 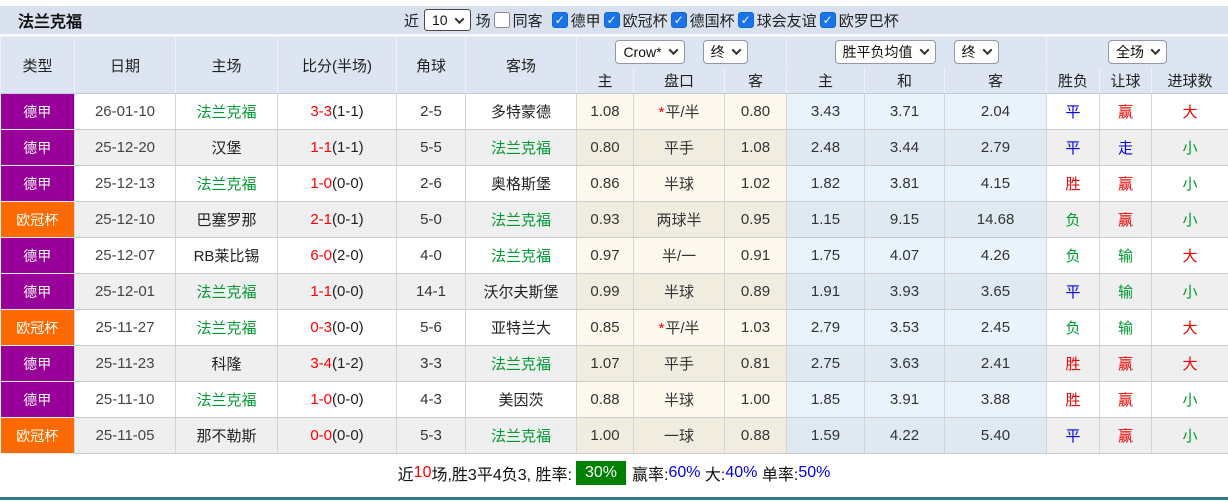 What do you see at coordinates (321, 399) in the screenshot?
I see `fulltime-score: 1-0` at bounding box center [321, 399].